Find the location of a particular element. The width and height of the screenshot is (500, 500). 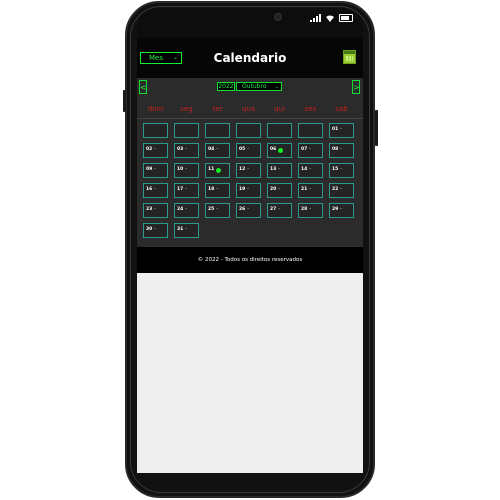

month-select: Outubro ⌄ is located at coordinates (259, 86).